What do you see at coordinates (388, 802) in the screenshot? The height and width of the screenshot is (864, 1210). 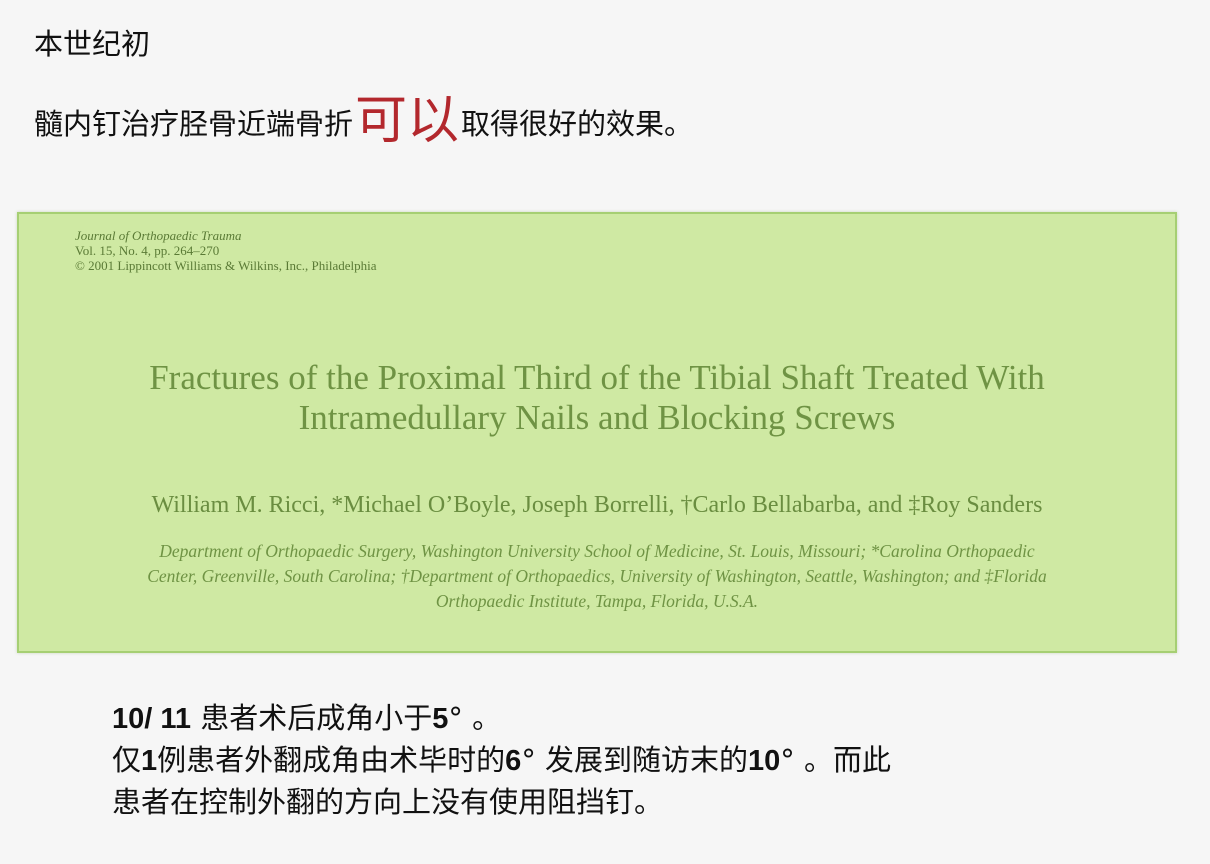 I see `finding-line-3: 患者在控制外翻的方向上没有使用阻挡钉。` at bounding box center [388, 802].